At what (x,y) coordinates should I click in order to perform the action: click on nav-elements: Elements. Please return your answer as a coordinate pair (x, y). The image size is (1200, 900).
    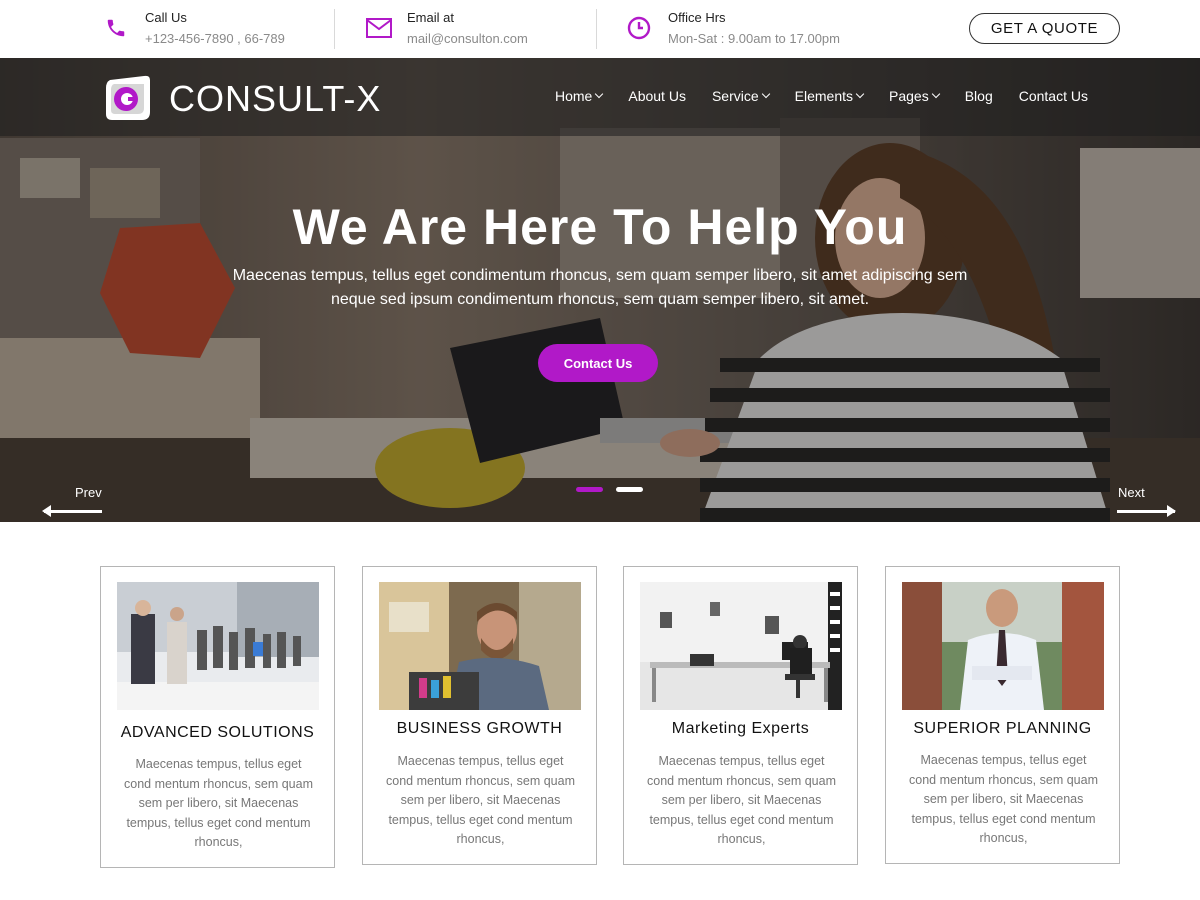
    Looking at the image, I should click on (829, 96).